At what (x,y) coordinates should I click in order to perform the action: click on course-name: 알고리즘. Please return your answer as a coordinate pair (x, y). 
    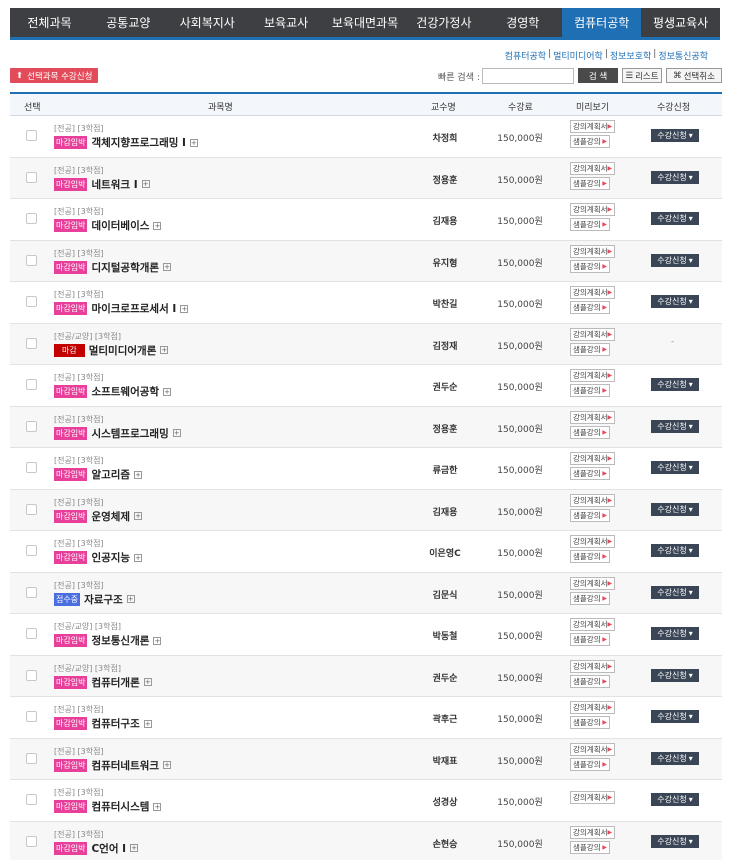
    Looking at the image, I should click on (110, 474).